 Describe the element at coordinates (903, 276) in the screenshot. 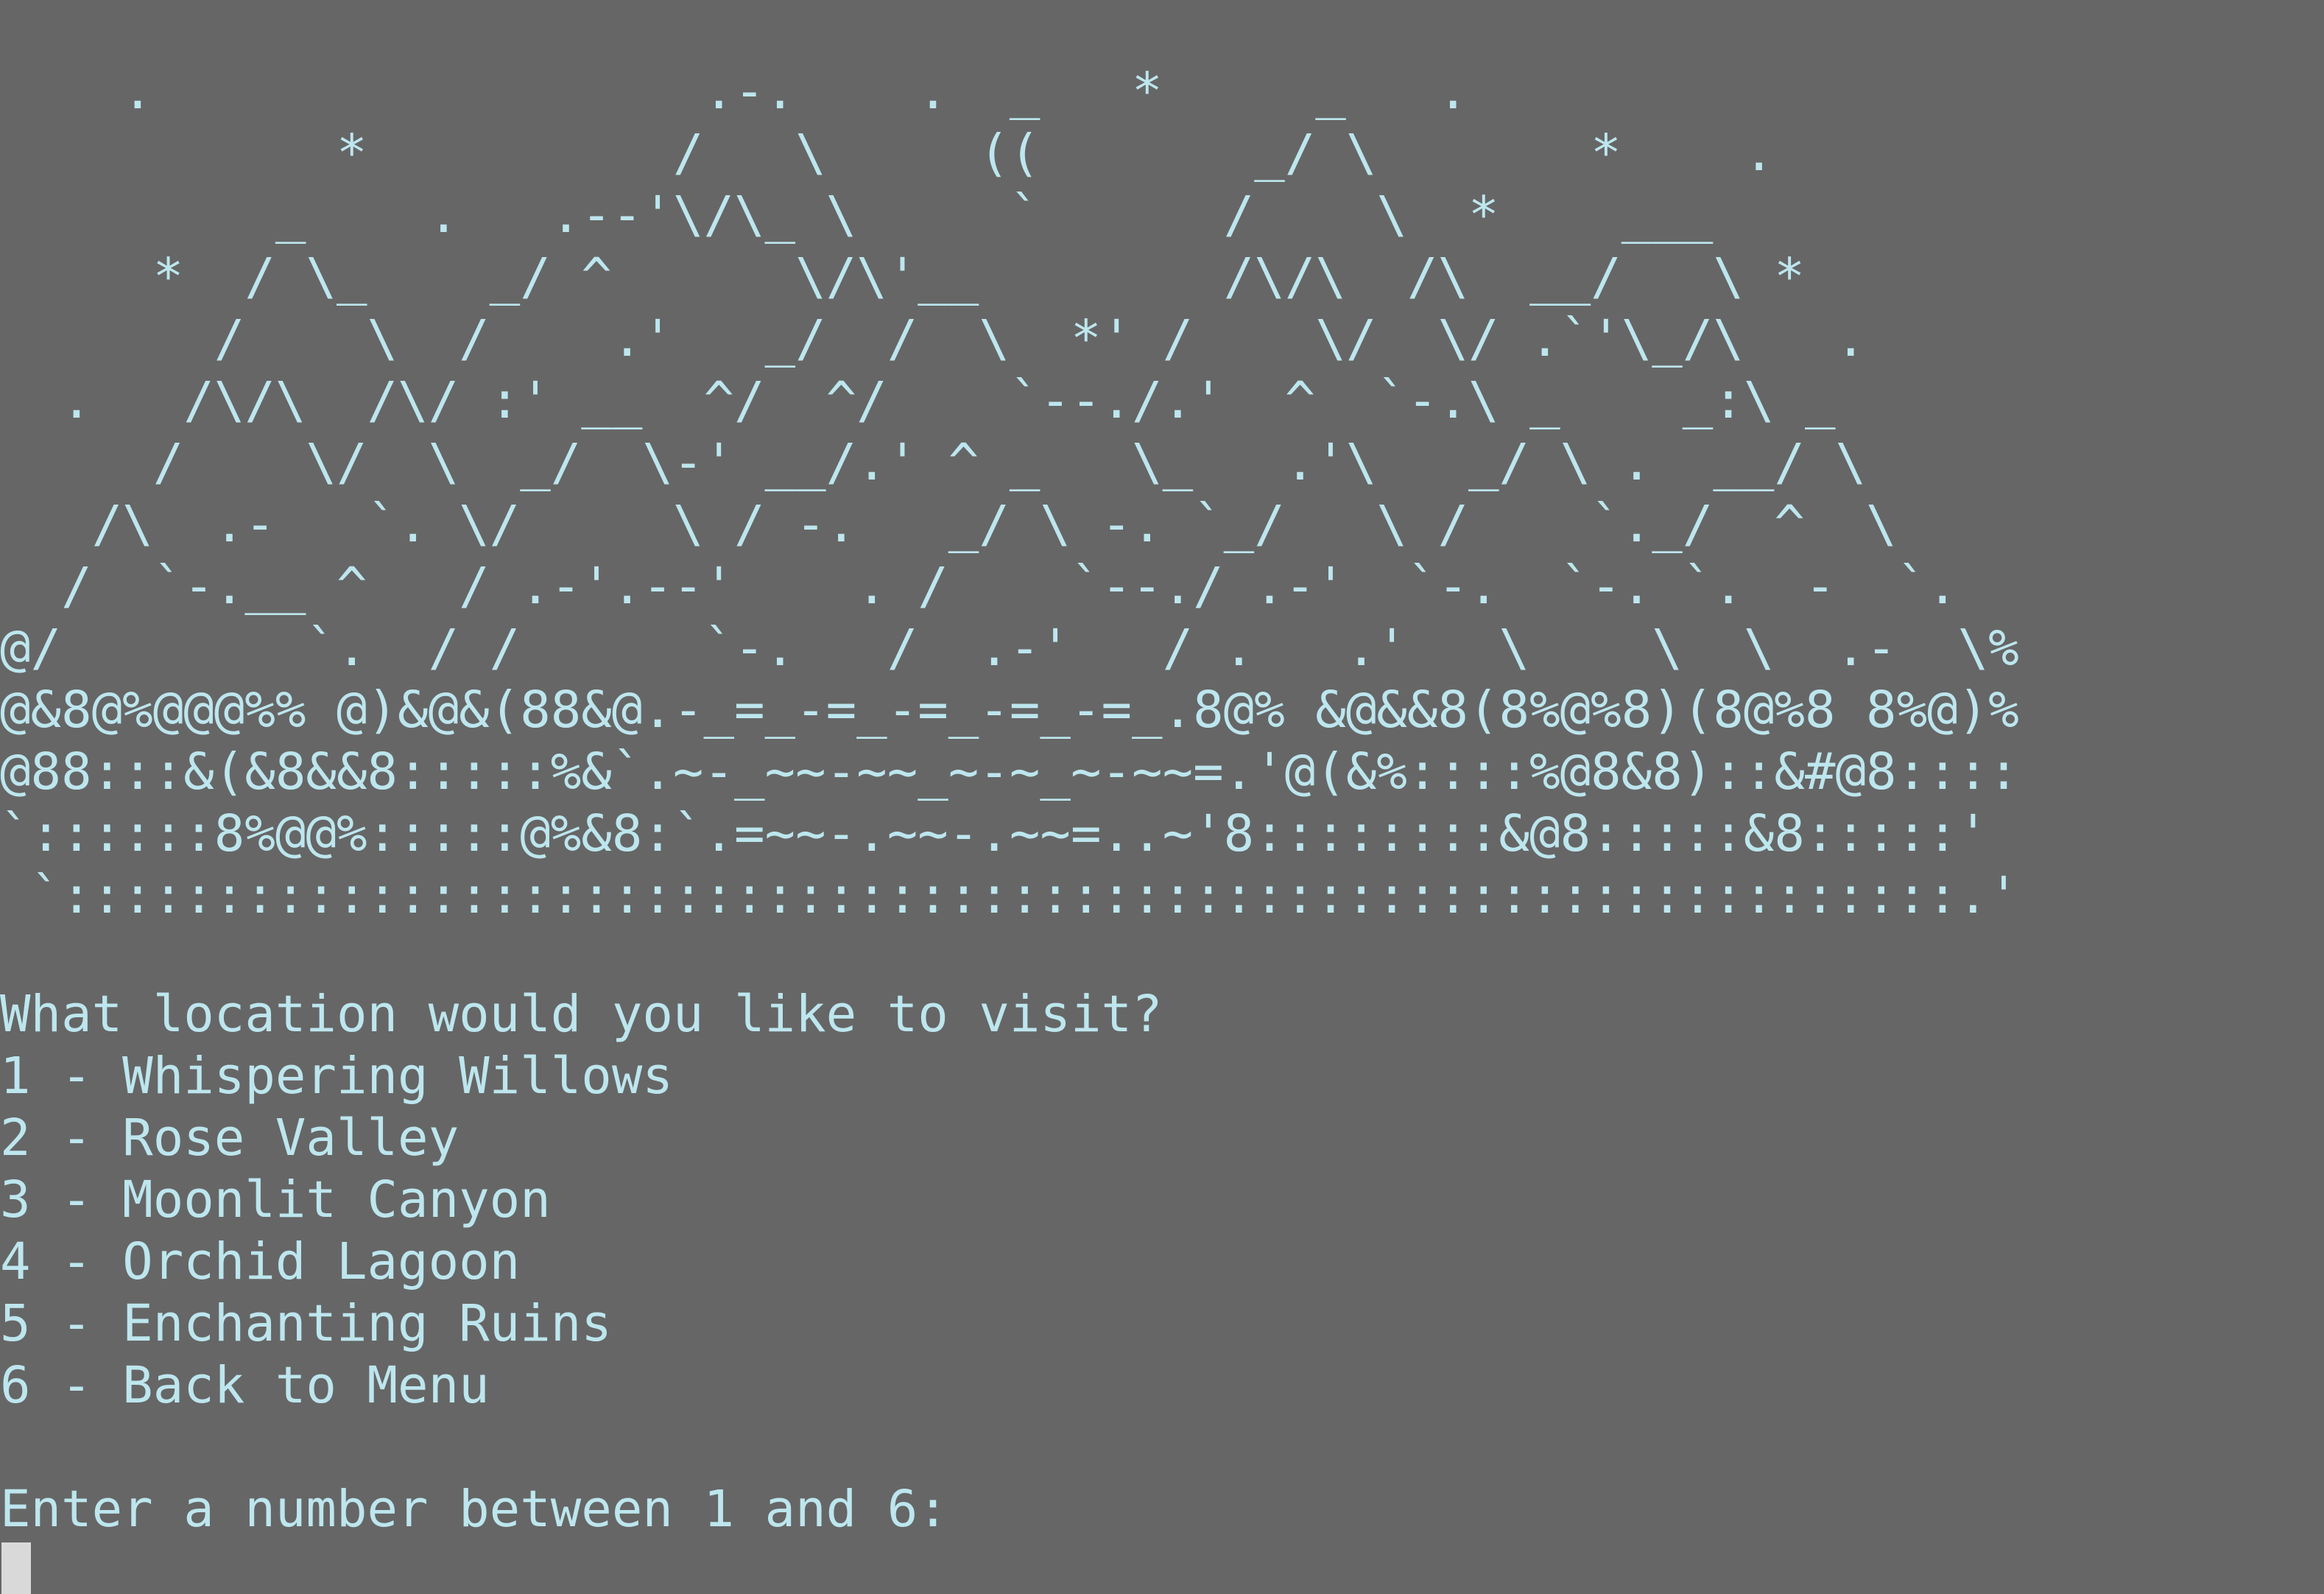

I see `ascii-art-line: * / \_ _/ ^ \/\'__ /\/\ /\ __/ \ *` at that location.